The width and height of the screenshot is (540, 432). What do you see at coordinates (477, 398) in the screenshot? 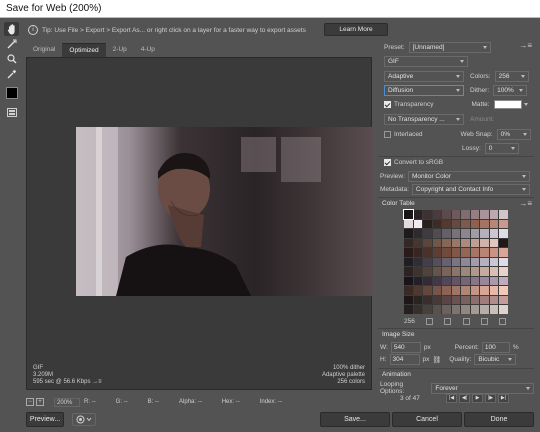
I see `play-icon: ▶` at bounding box center [477, 398].